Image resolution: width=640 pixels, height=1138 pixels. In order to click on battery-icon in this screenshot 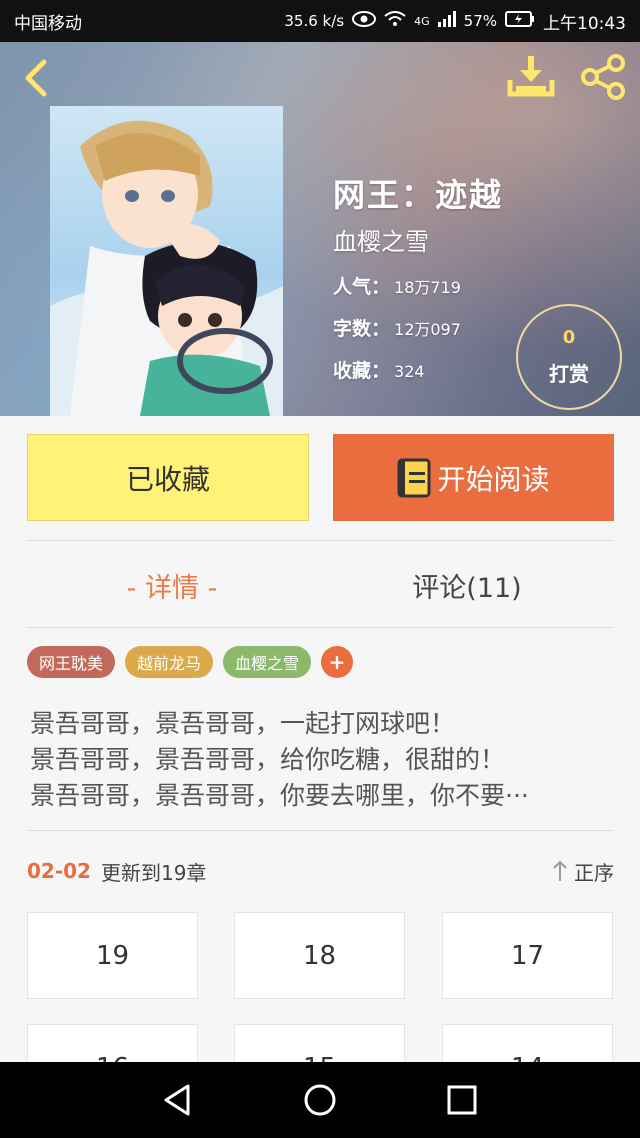, I will do `click(520, 21)`.